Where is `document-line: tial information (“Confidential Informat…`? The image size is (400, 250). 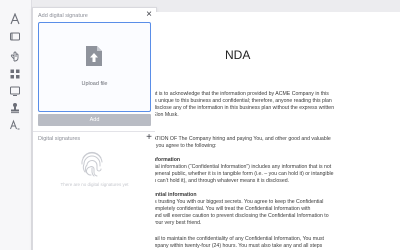
document-line: tial information (“Confidential Informat… is located at coordinates (243, 167).